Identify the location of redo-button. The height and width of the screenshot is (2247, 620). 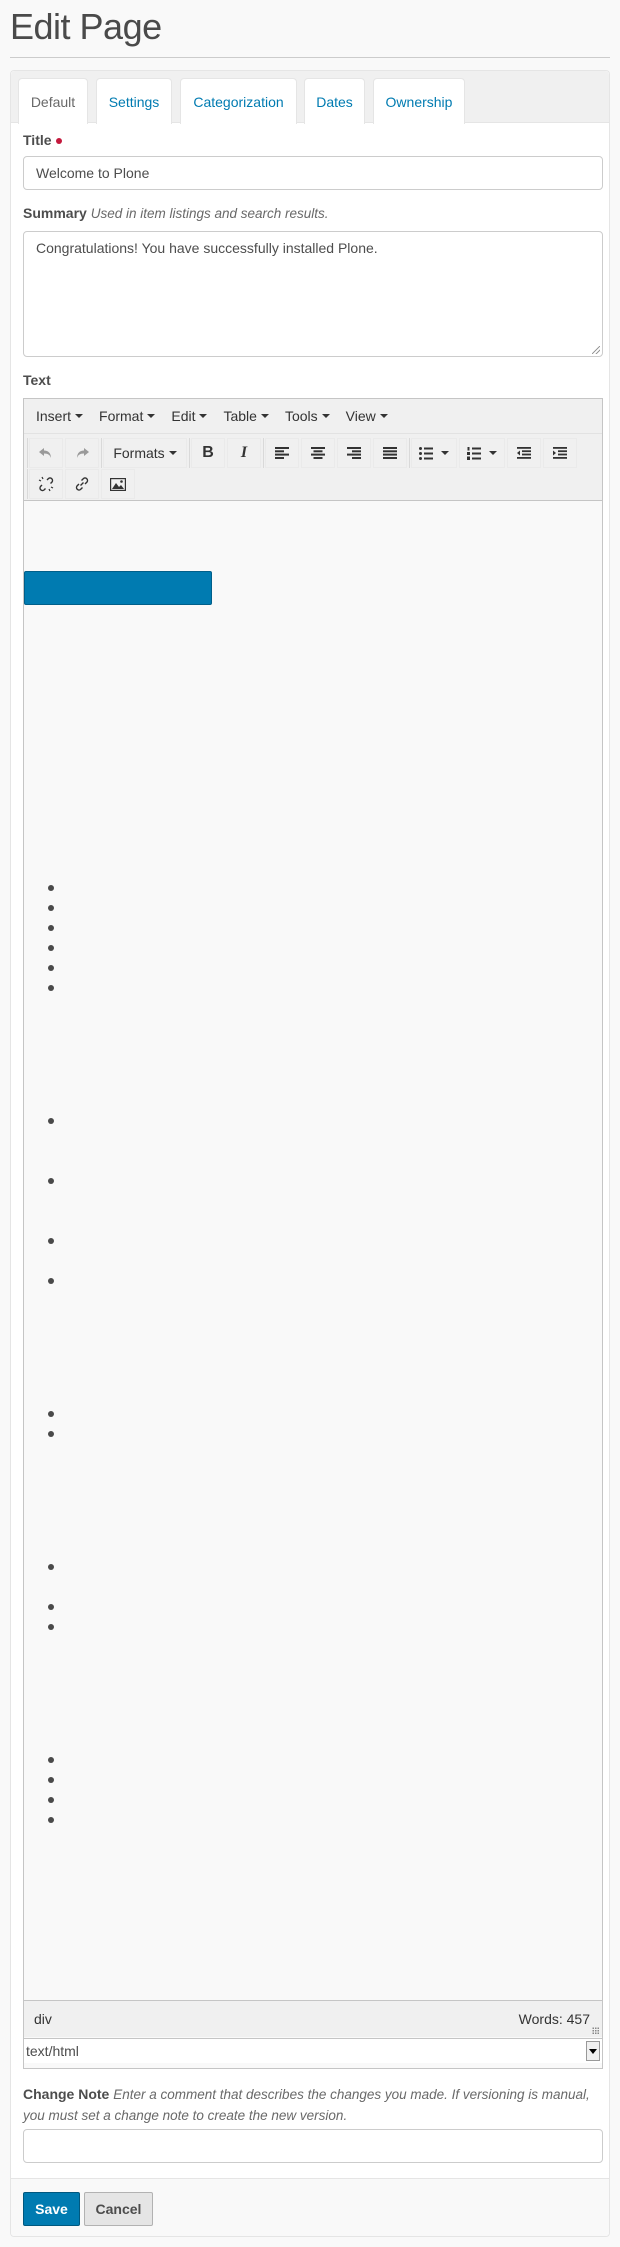
(82, 453).